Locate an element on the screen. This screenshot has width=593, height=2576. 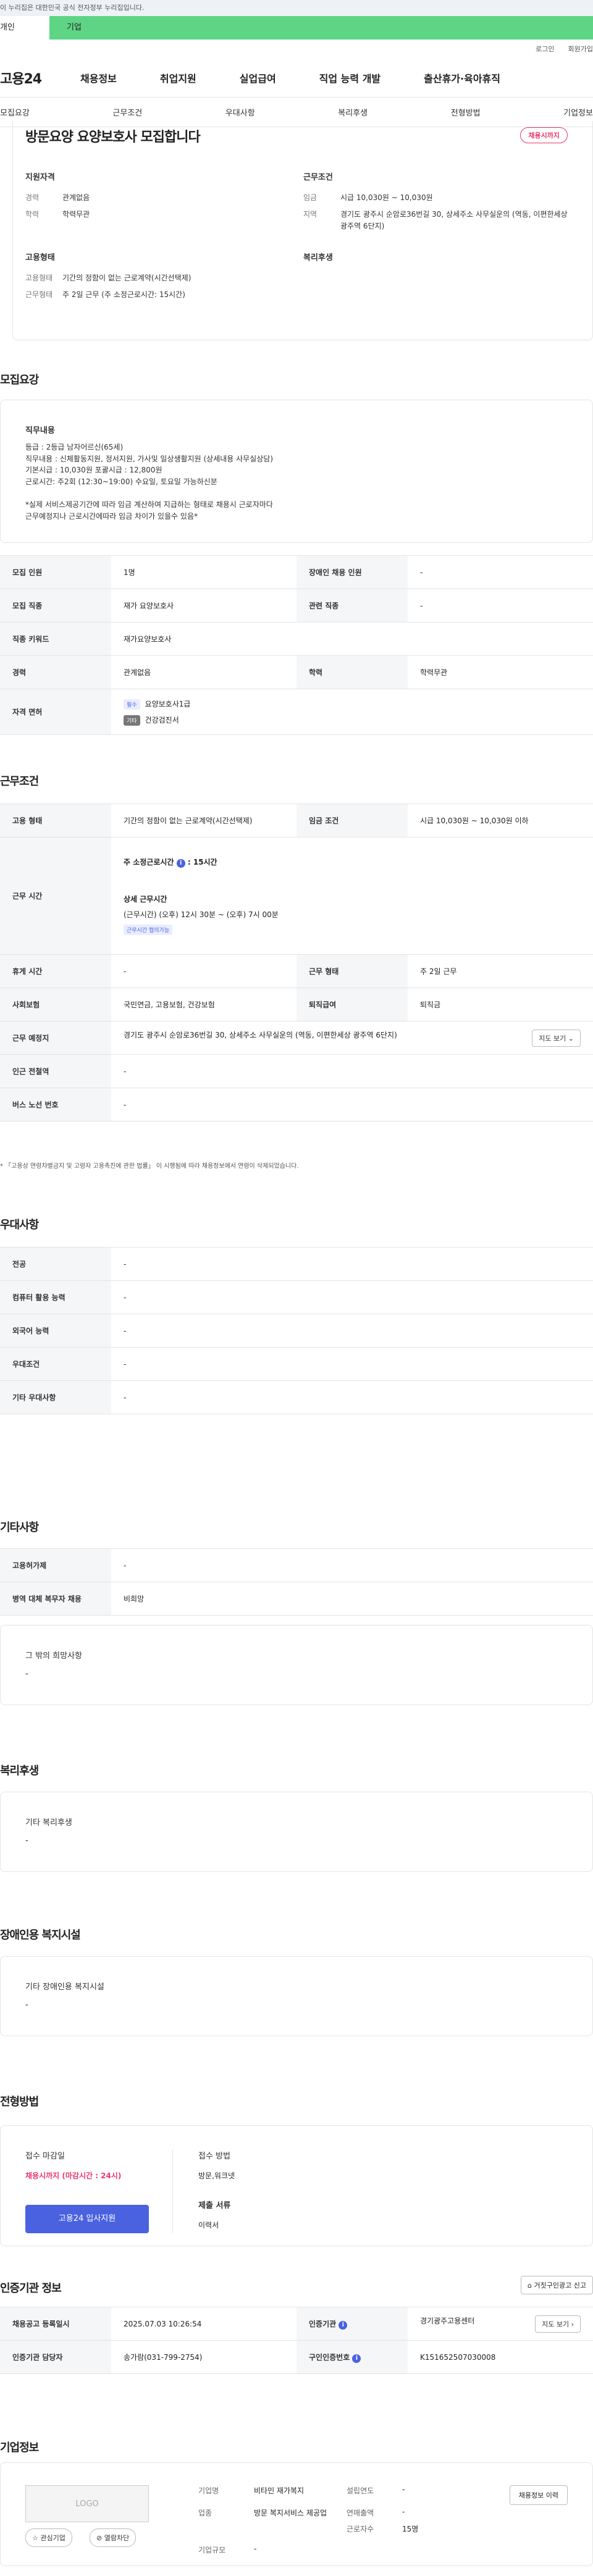
value-subway: - is located at coordinates (352, 1071).